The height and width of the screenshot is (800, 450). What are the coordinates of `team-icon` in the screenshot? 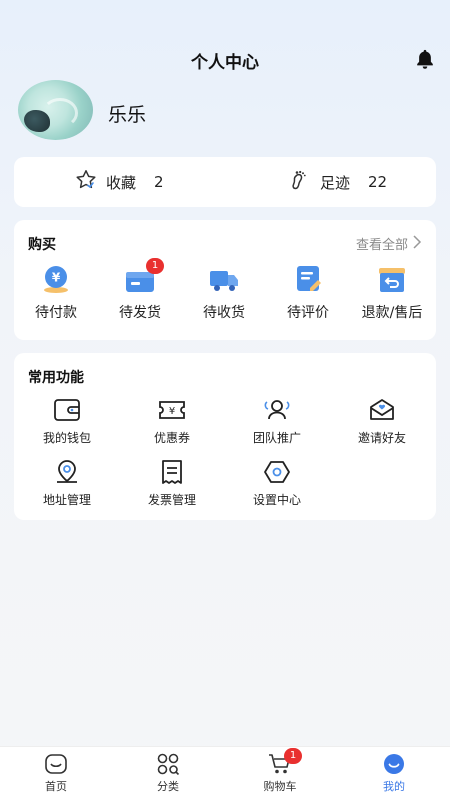 It's located at (277, 410).